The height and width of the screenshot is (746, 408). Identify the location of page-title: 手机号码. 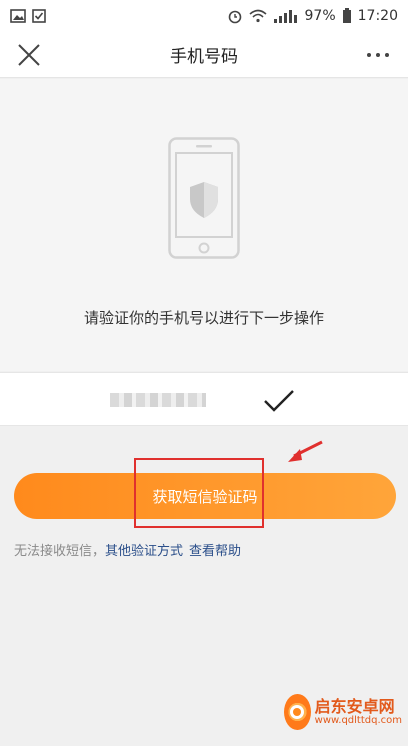
(204, 57).